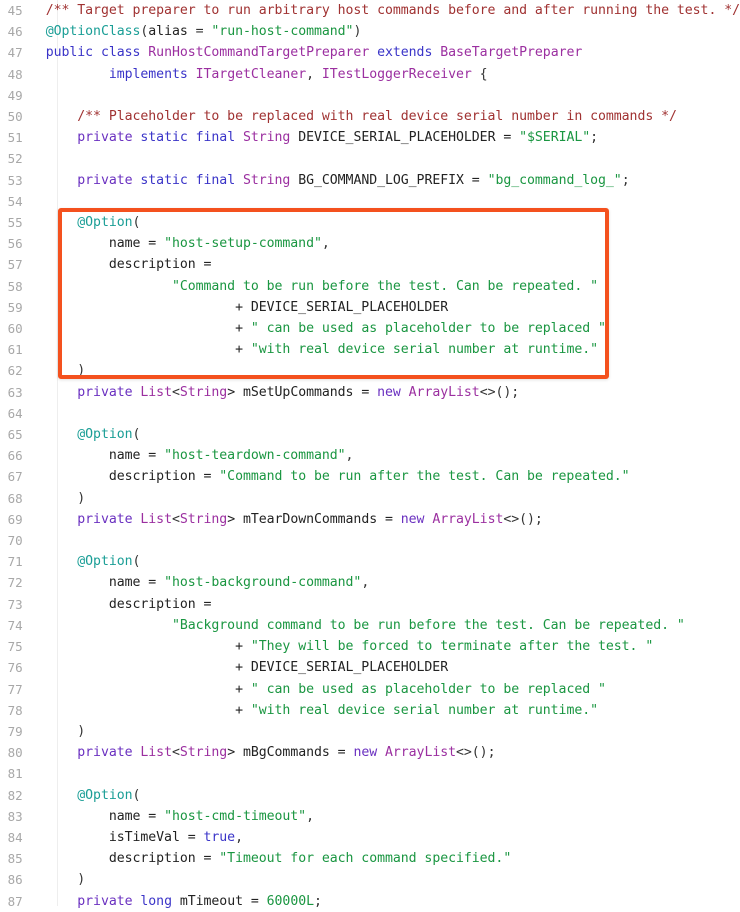 This screenshot has height=912, width=740. I want to click on code-line: 73 description =, so click(370, 604).